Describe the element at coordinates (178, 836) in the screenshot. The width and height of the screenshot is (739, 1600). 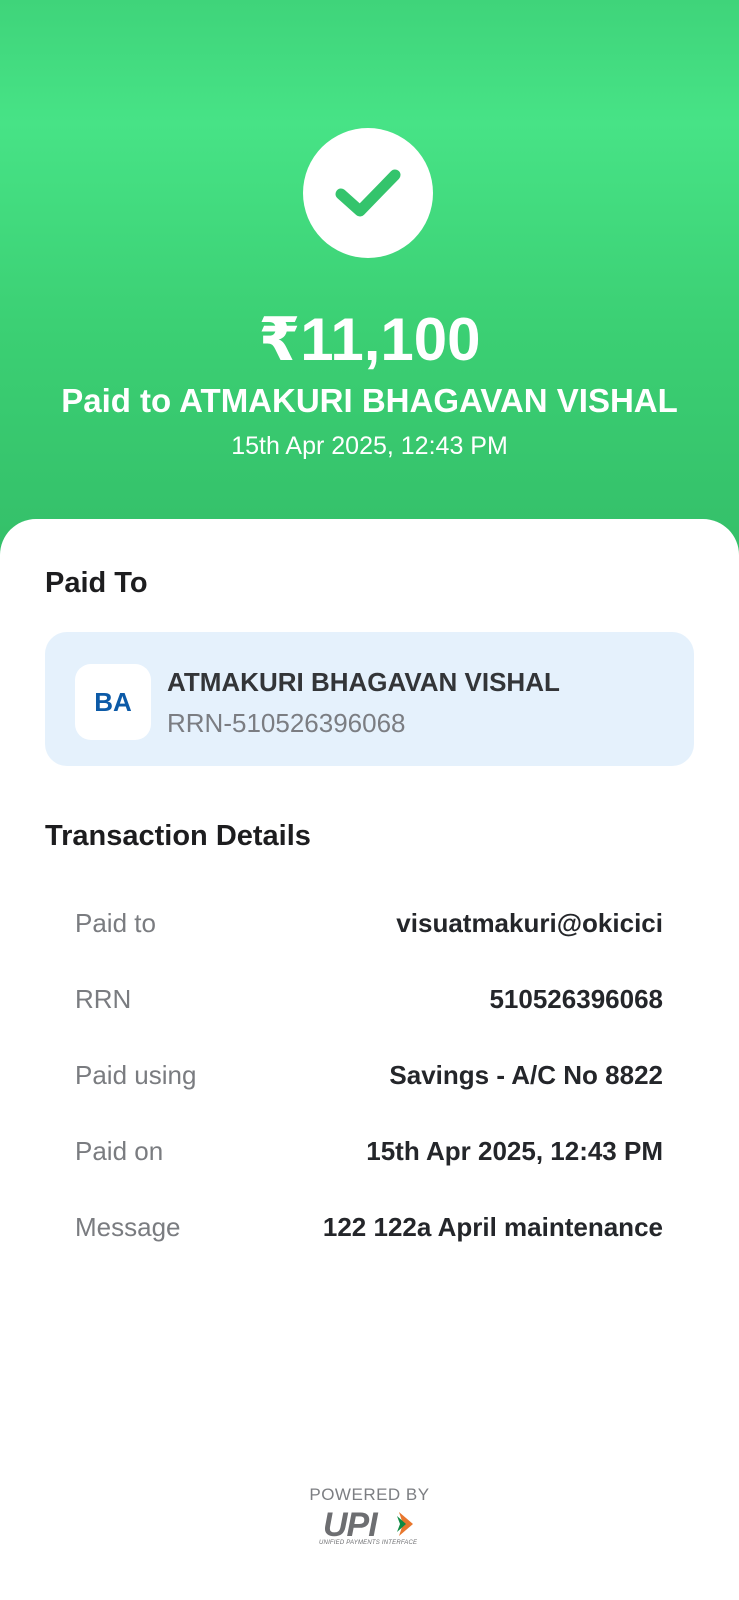
I see `transaction-details-title: Transaction Details` at that location.